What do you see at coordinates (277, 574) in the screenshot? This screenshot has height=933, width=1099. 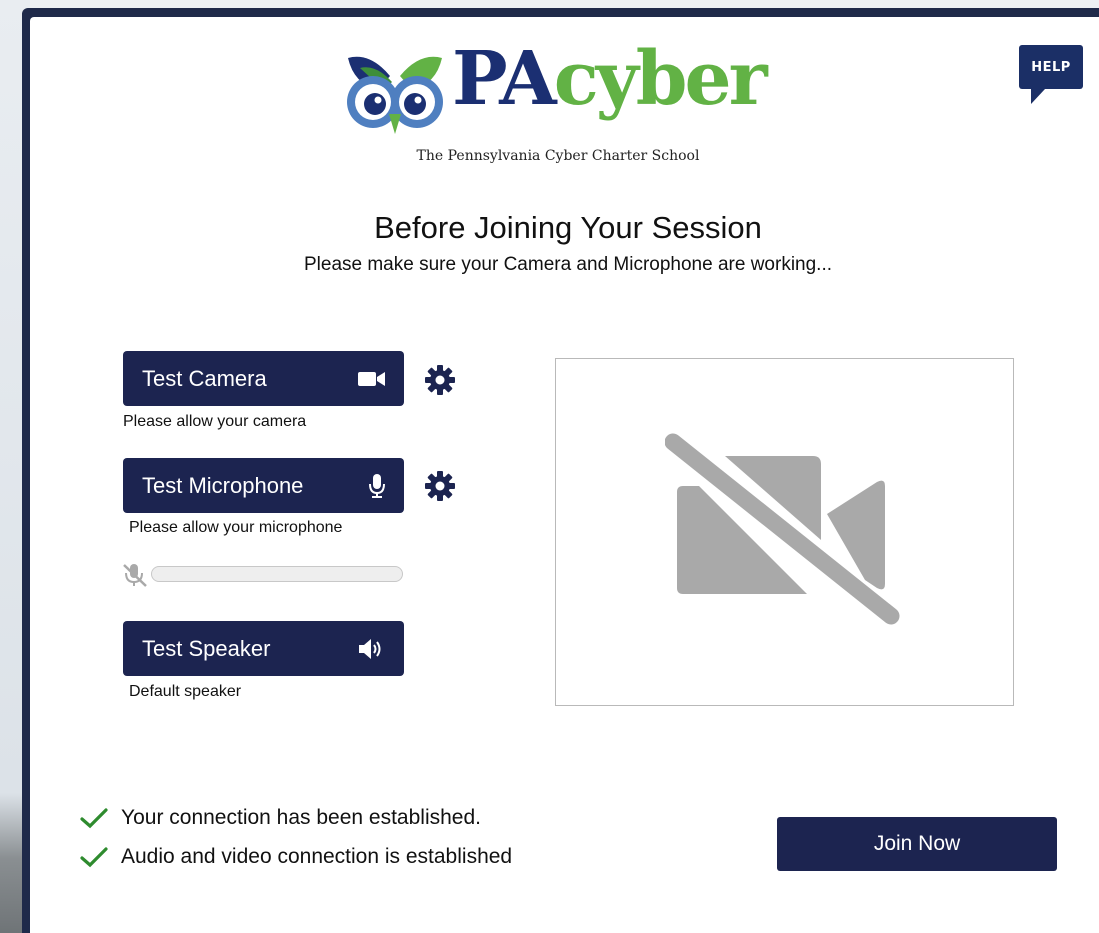 I see `microphone-level-meter` at bounding box center [277, 574].